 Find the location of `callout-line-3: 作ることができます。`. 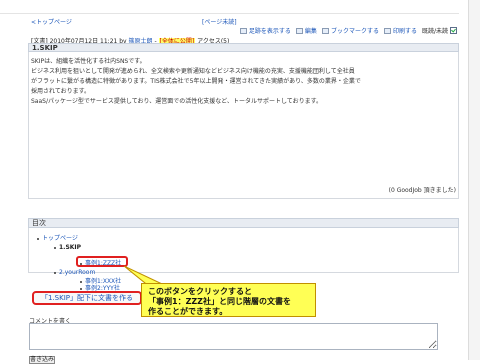

callout-line-3: 作ることができます。 is located at coordinates (188, 311).